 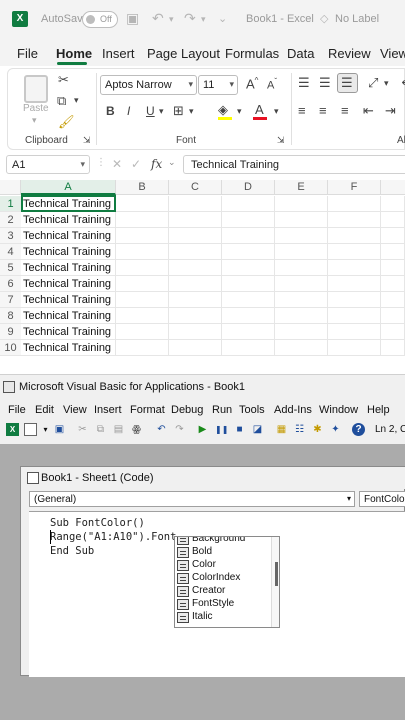 What do you see at coordinates (10, 236) in the screenshot?
I see `row-header: 3` at bounding box center [10, 236].